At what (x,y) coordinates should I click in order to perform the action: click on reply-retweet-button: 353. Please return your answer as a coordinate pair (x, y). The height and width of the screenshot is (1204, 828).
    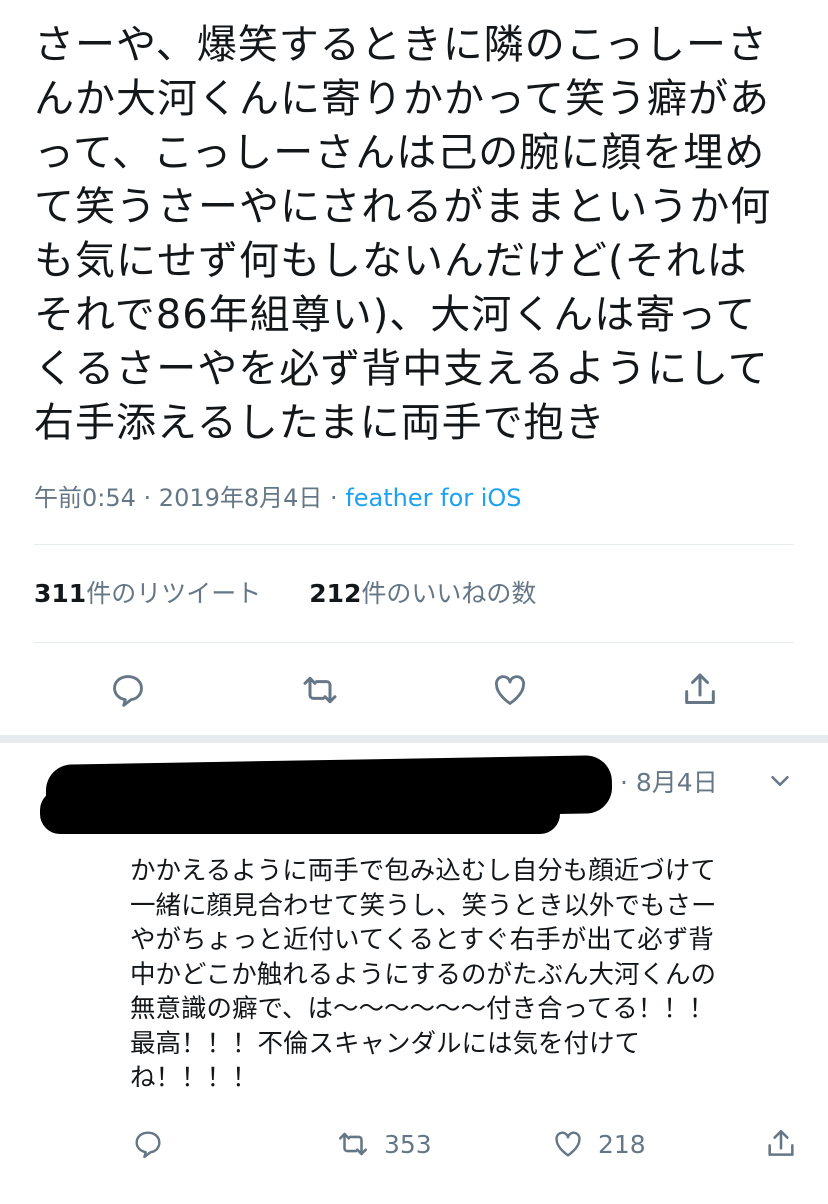
    Looking at the image, I should click on (384, 1144).